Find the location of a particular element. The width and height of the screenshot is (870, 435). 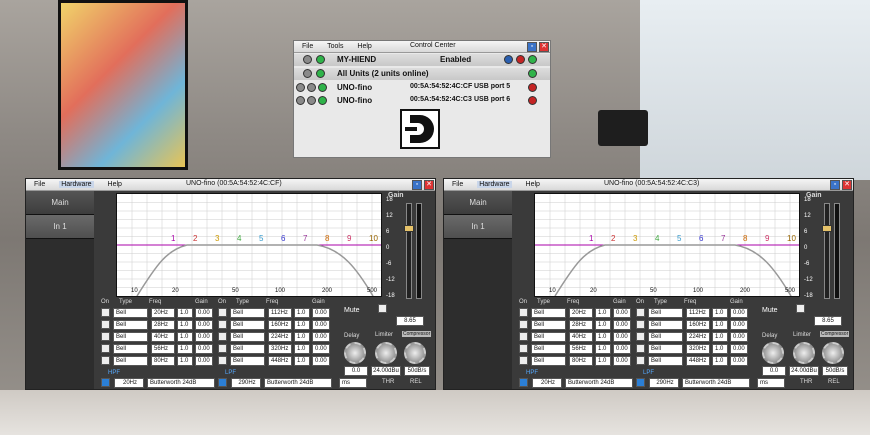

band-marker: 7 is located at coordinates (723, 238).